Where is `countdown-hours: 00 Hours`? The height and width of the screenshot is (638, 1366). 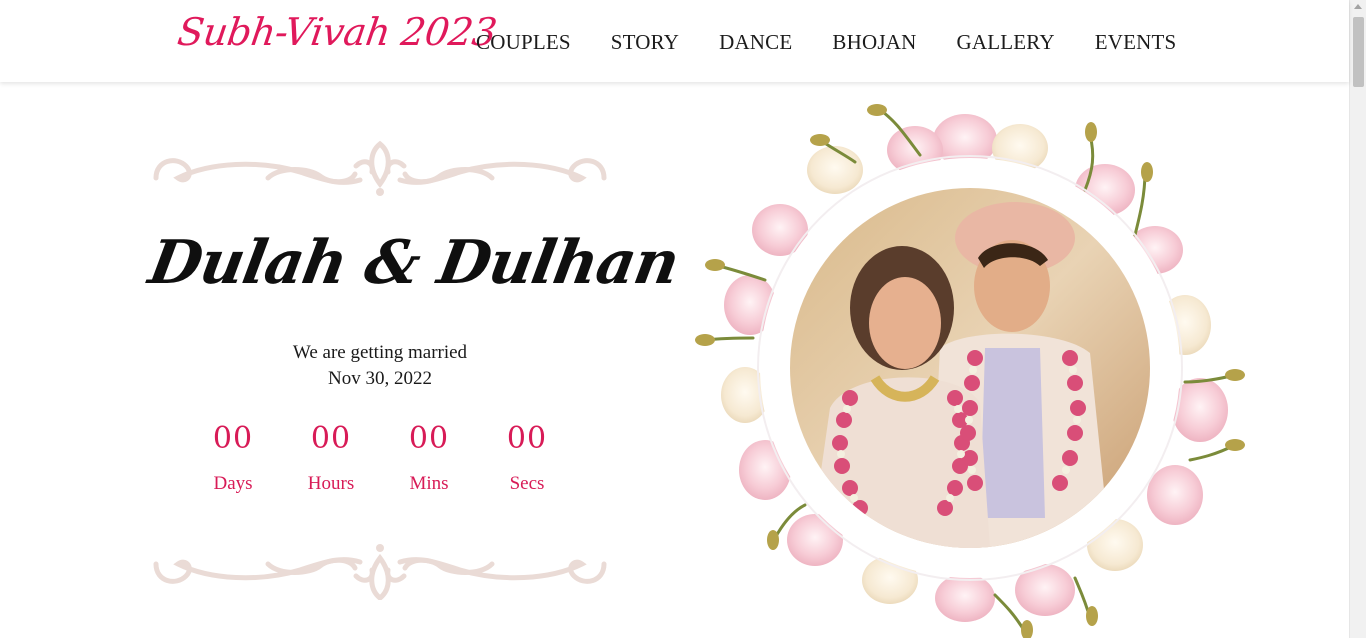
countdown-hours: 00 Hours is located at coordinates (331, 458).